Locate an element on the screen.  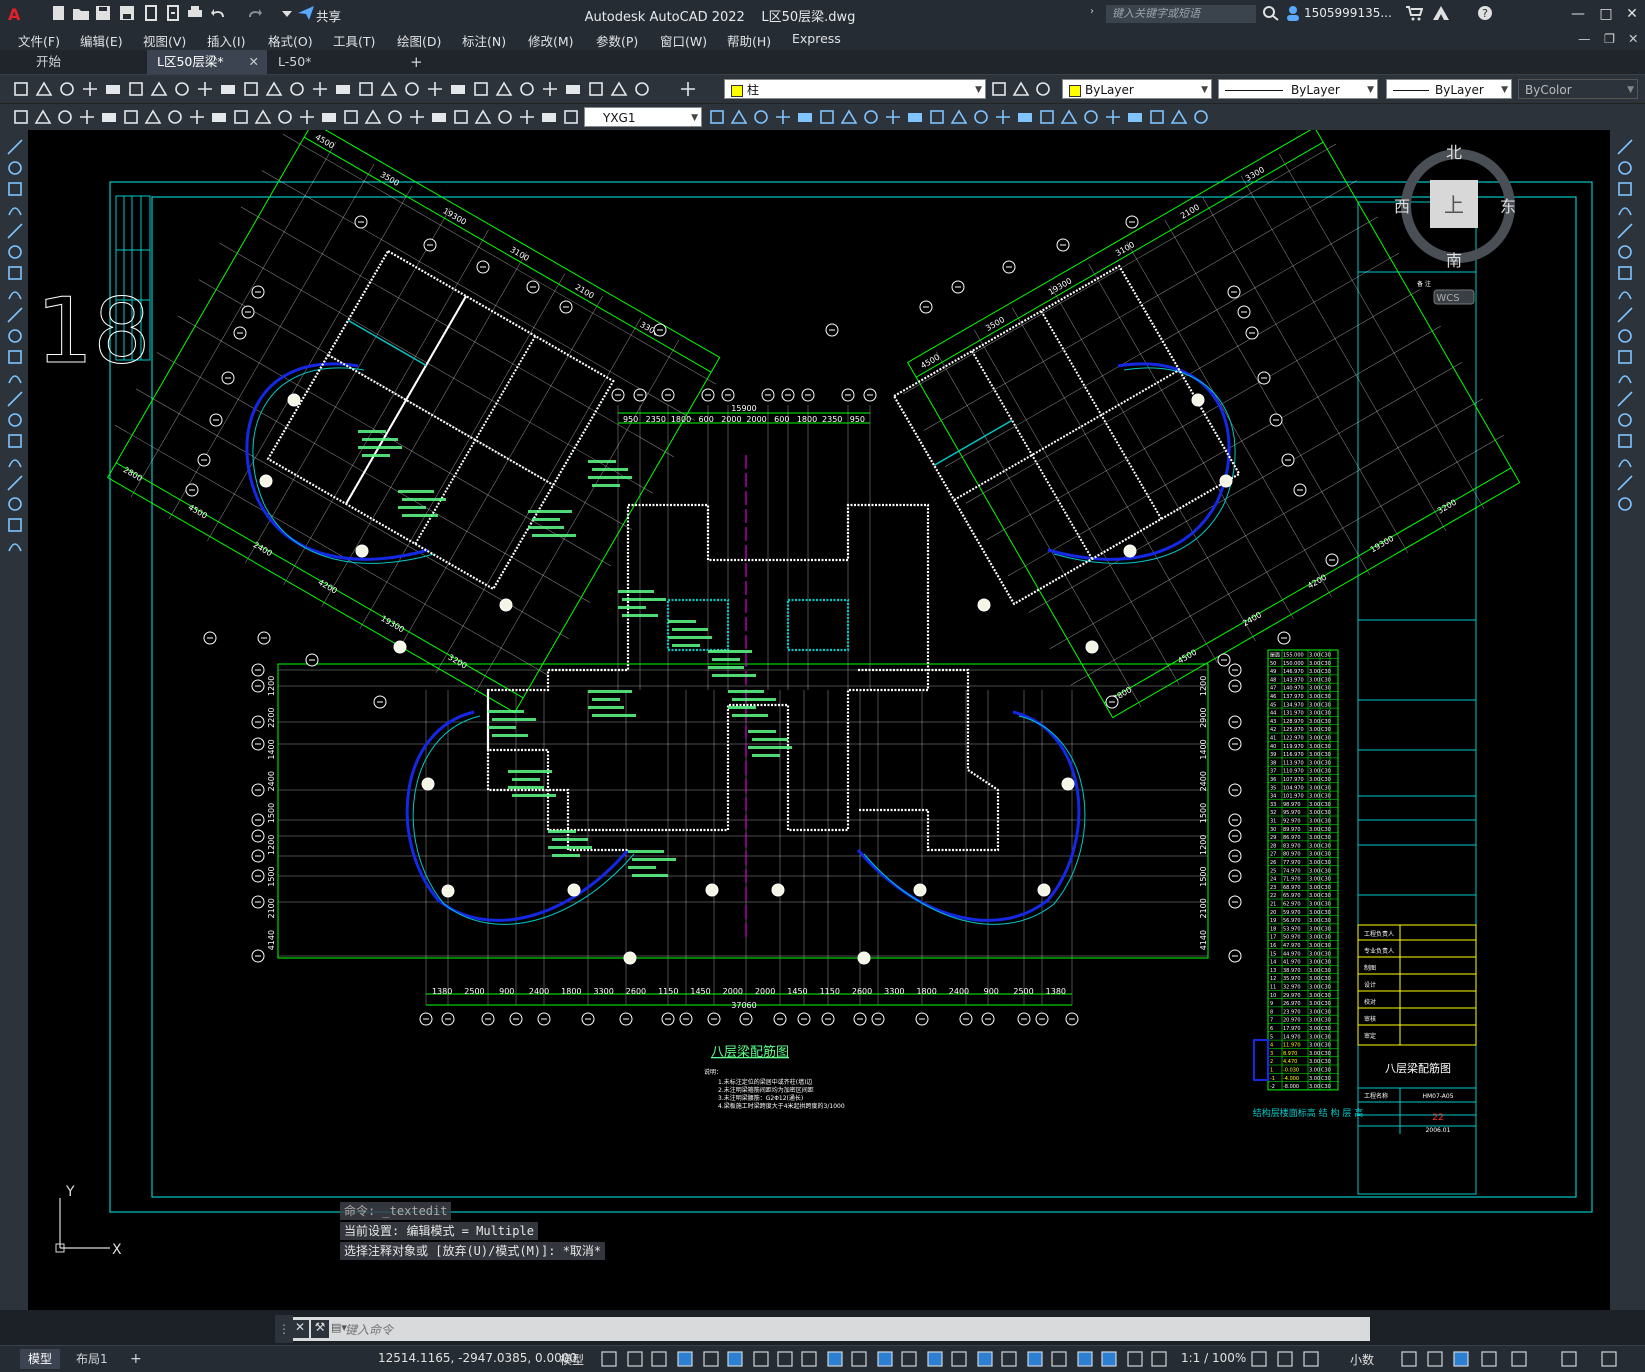
right-palette-tool-2-icon is located at coordinates (1625, 168).